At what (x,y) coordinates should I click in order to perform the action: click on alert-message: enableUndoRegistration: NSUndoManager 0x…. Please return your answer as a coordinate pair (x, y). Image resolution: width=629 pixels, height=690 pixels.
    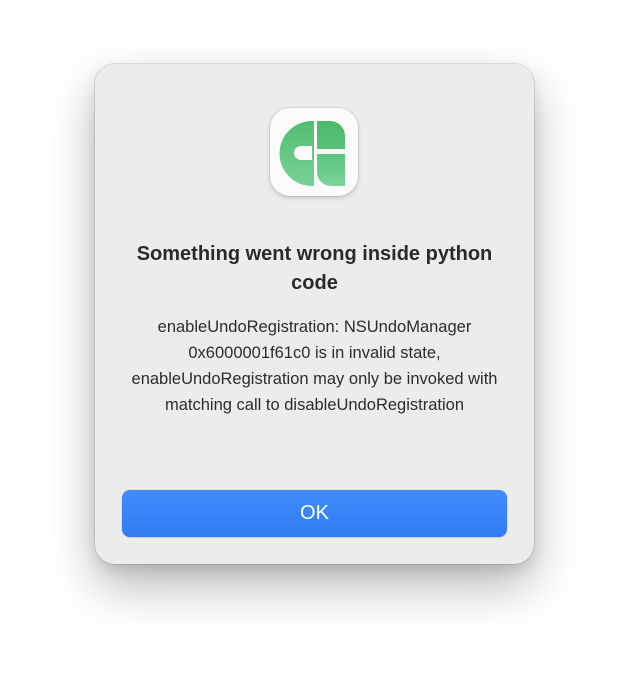
    Looking at the image, I should click on (314, 366).